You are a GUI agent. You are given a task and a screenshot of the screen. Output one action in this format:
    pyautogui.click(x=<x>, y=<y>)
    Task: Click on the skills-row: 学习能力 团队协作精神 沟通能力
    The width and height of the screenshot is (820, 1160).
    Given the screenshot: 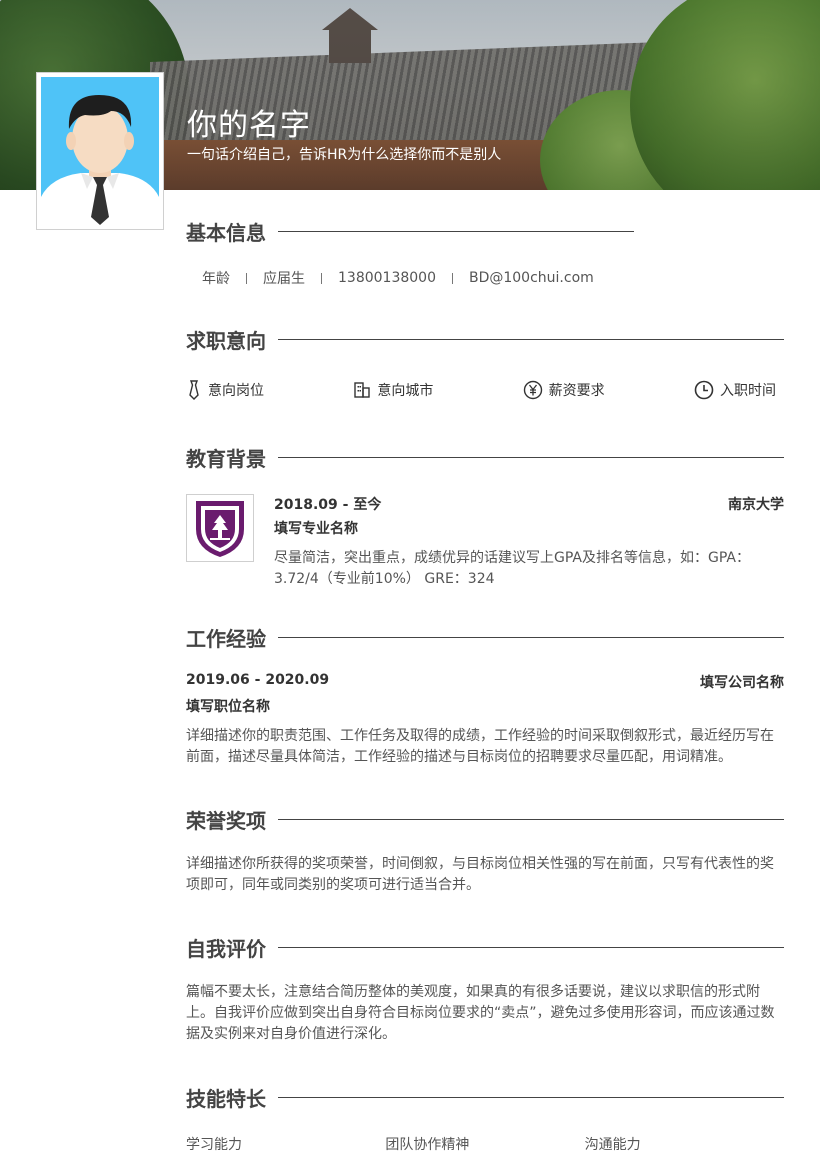 What is the action you would take?
    pyautogui.click(x=485, y=1144)
    